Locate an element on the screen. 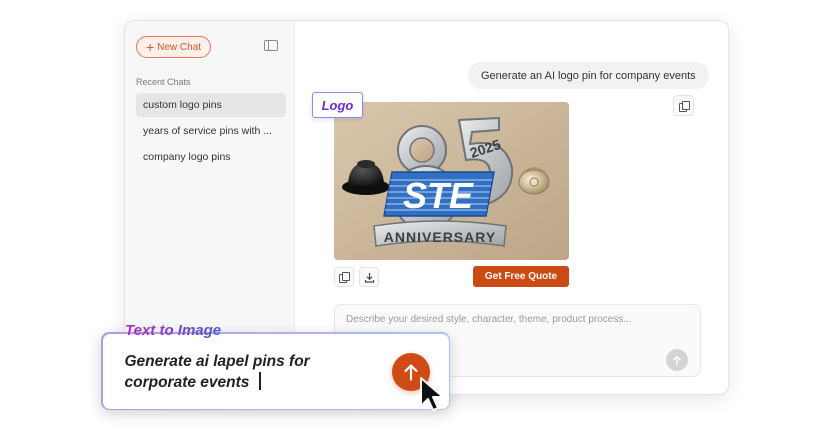  pin-illustration: STE 2025 ANNIVERSARY is located at coordinates (451, 181).